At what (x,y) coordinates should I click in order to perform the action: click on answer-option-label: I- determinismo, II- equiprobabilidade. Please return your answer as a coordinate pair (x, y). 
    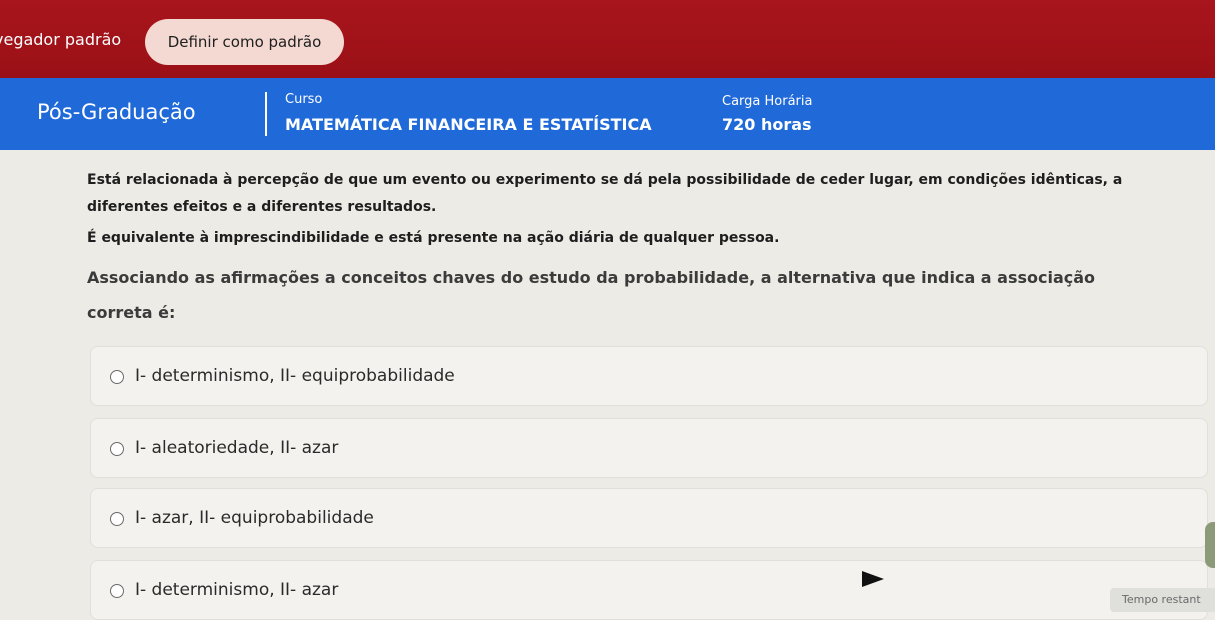
    Looking at the image, I should click on (295, 376).